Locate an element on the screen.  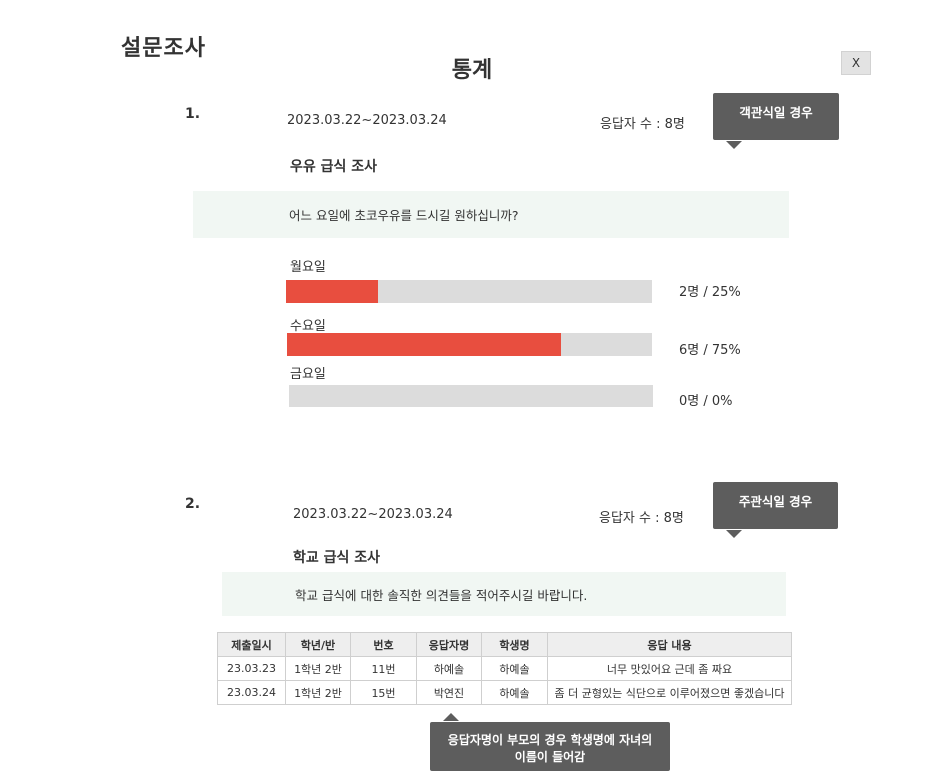
column-header: 응답자명 is located at coordinates (449, 644).